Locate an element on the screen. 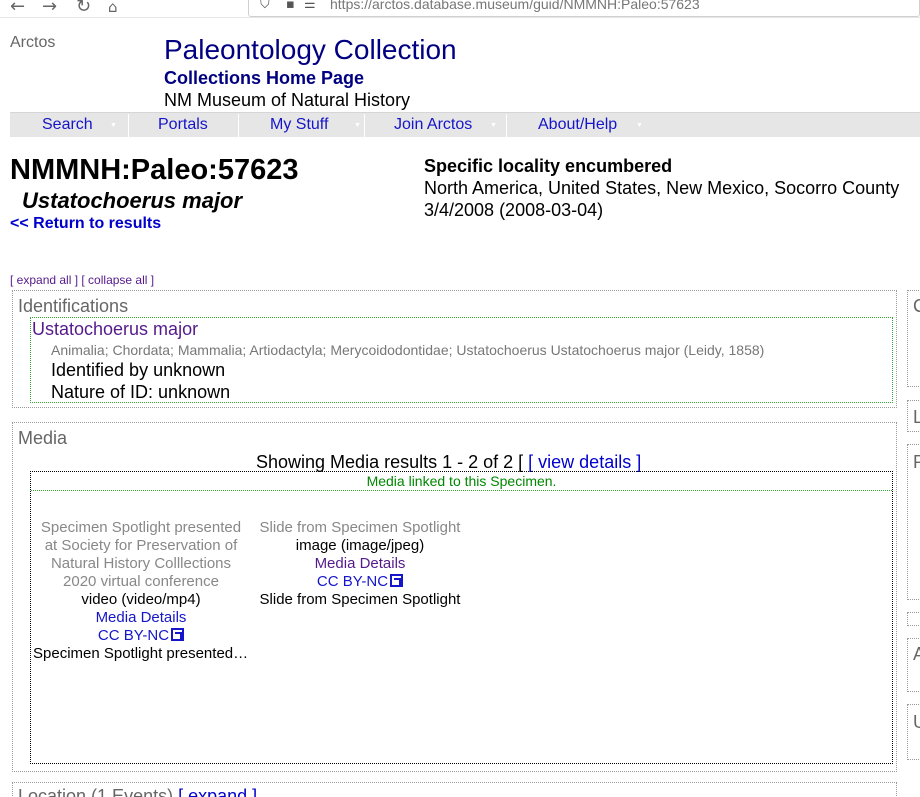 The image size is (920, 797). media-caption: Slide from Specimen Spotlight is located at coordinates (360, 599).